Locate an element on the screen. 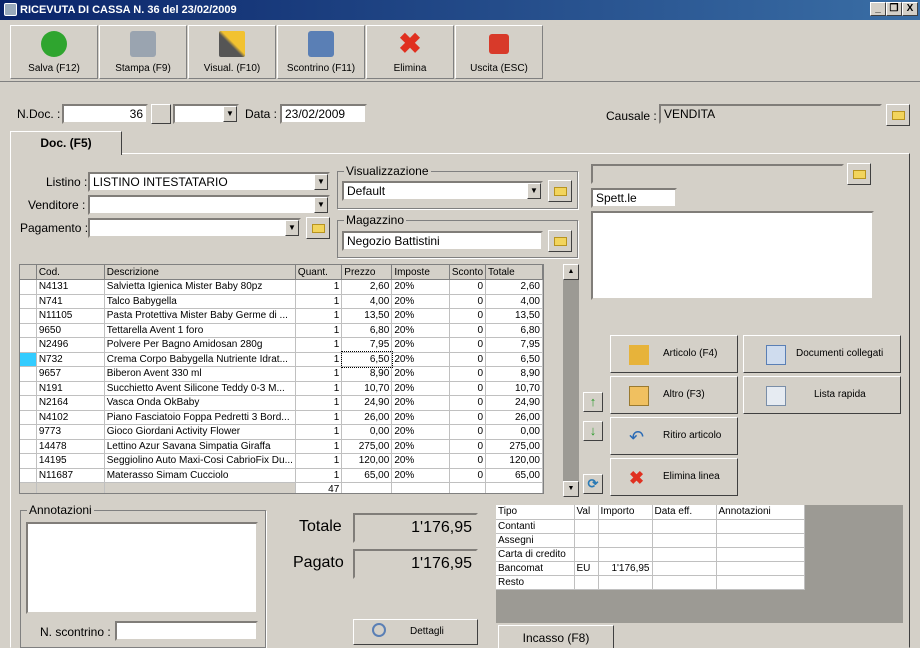 The width and height of the screenshot is (920, 648). table-cell: 26,00 is located at coordinates (514, 417).